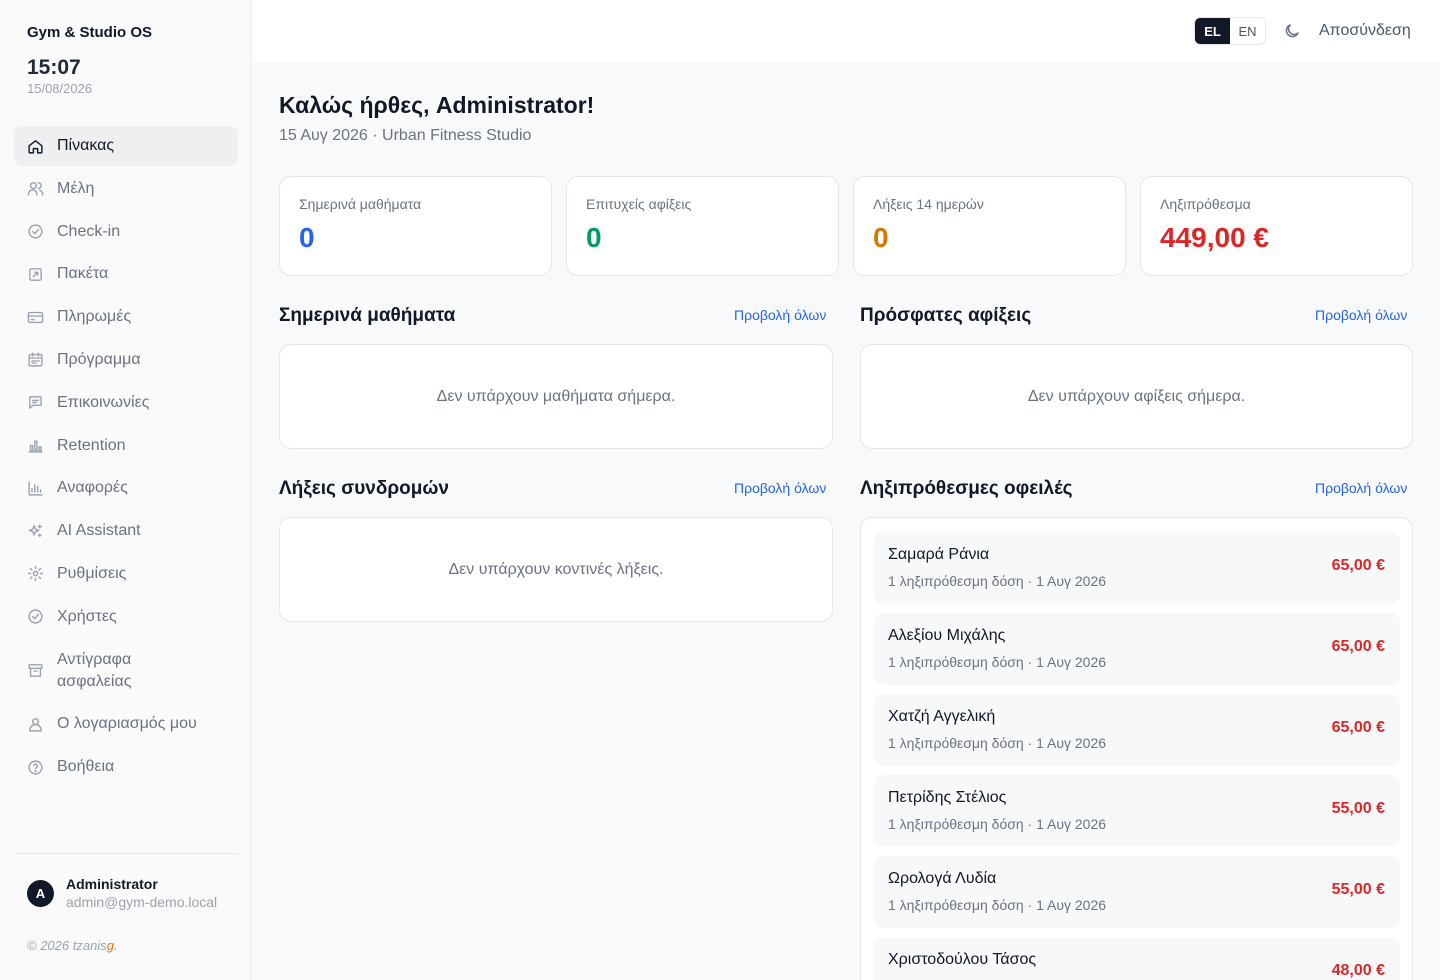 The height and width of the screenshot is (980, 1440). Describe the element at coordinates (35, 724) in the screenshot. I see `user-icon` at that location.